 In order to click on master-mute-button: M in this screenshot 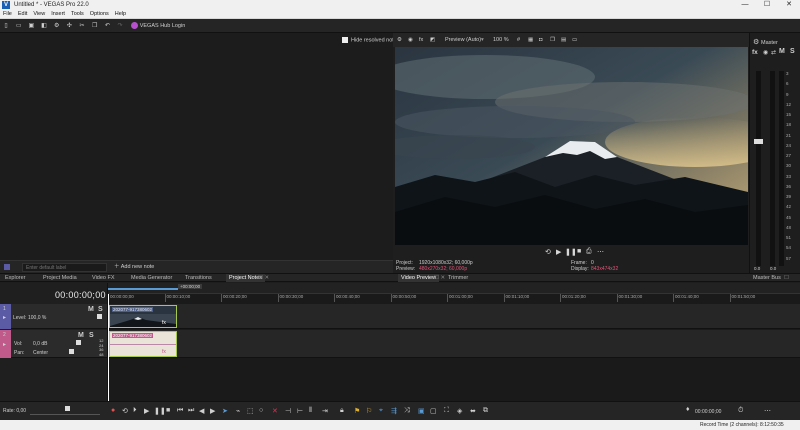, I will do `click(782, 51)`.